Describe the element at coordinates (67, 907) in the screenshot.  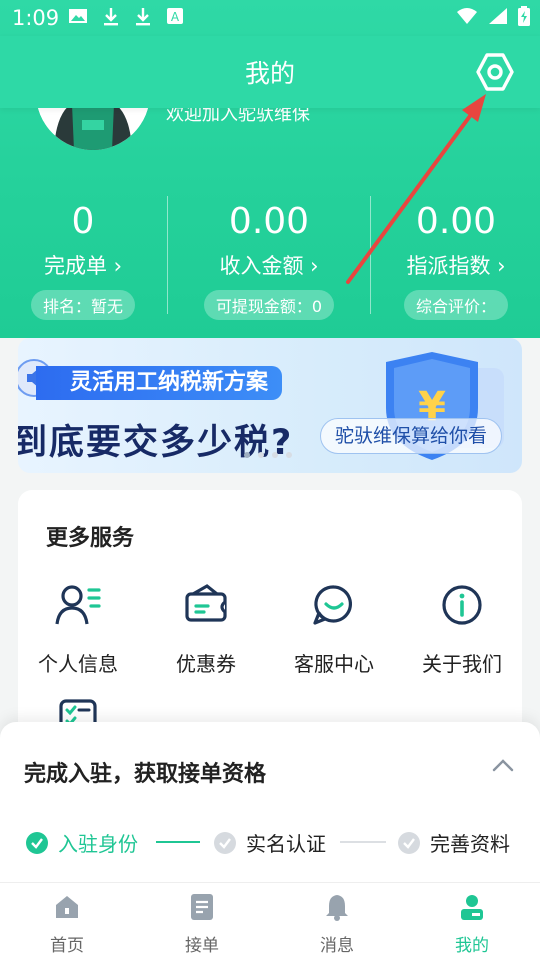
I see `home-icon` at that location.